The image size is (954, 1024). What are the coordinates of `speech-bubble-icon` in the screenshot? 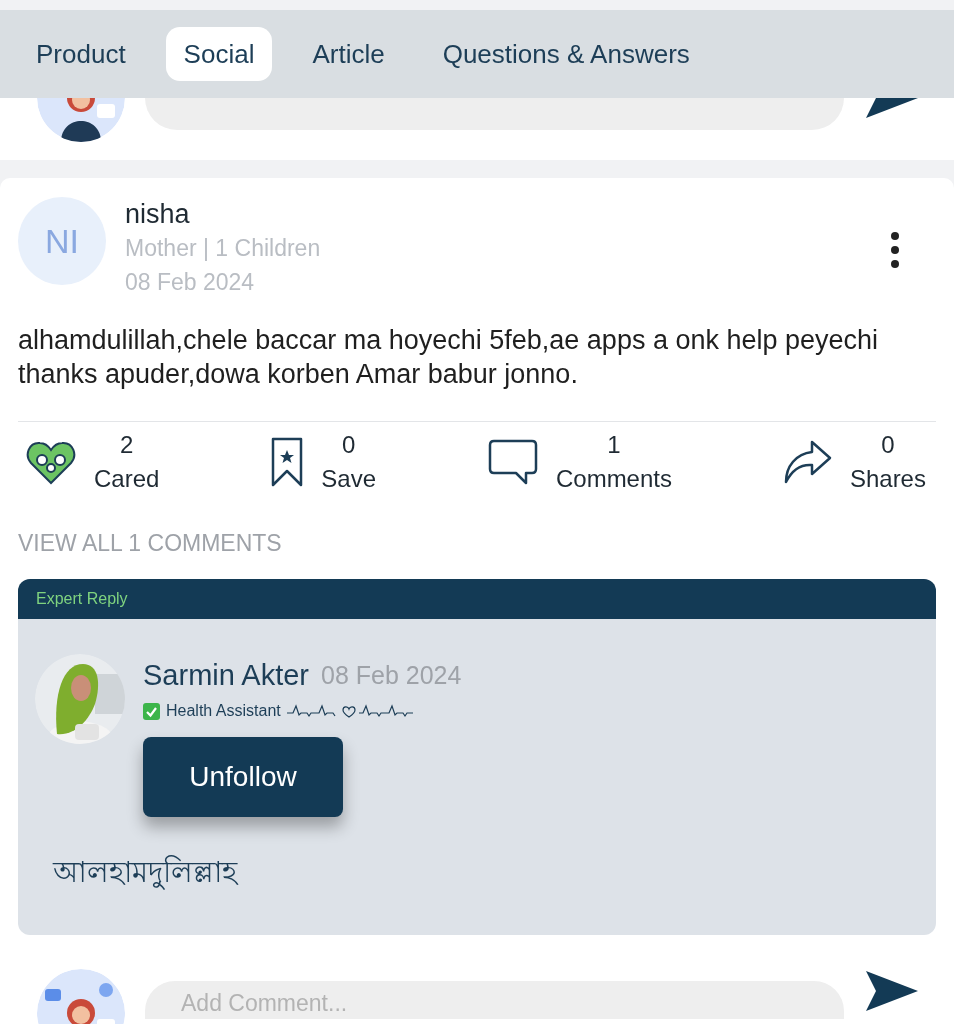 It's located at (512, 462).